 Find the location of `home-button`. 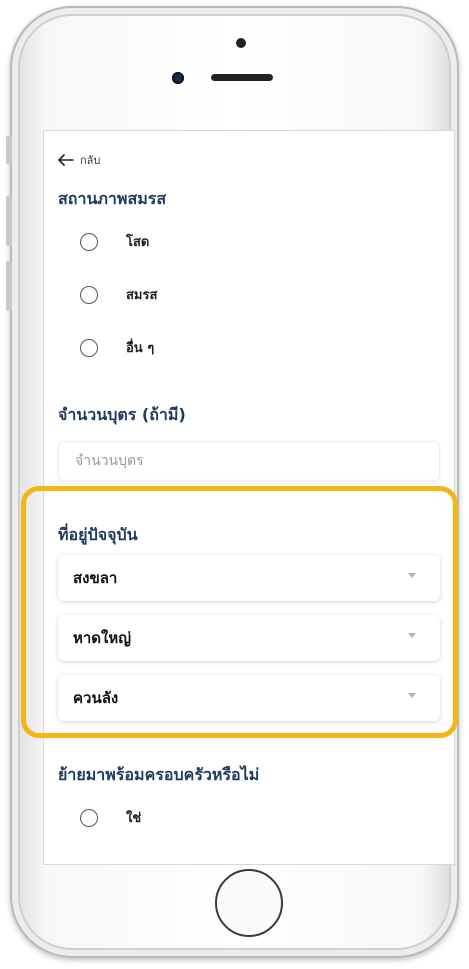

home-button is located at coordinates (249, 903).